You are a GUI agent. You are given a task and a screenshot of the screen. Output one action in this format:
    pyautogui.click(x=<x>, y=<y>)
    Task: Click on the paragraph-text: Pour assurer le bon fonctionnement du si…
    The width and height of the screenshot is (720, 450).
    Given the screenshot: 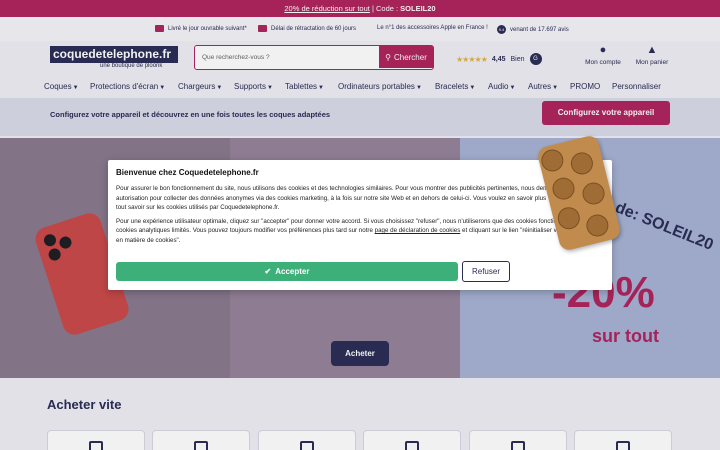 What is the action you would take?
    pyautogui.click(x=350, y=193)
    